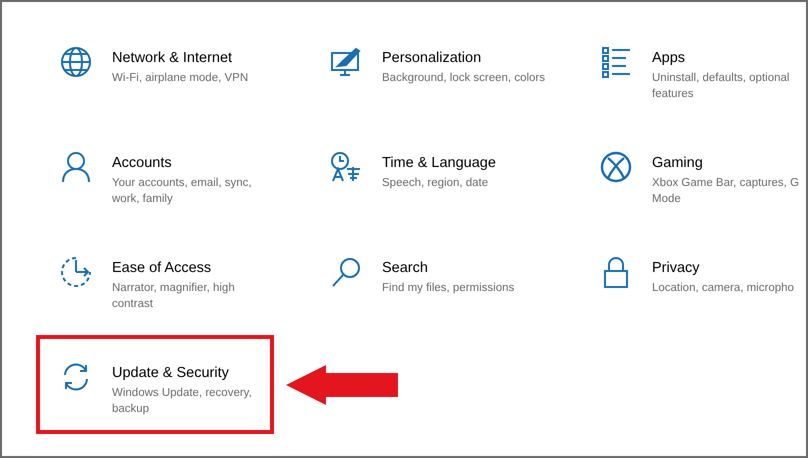  Describe the element at coordinates (187, 373) in the screenshot. I see `category-title: Update & Security` at that location.